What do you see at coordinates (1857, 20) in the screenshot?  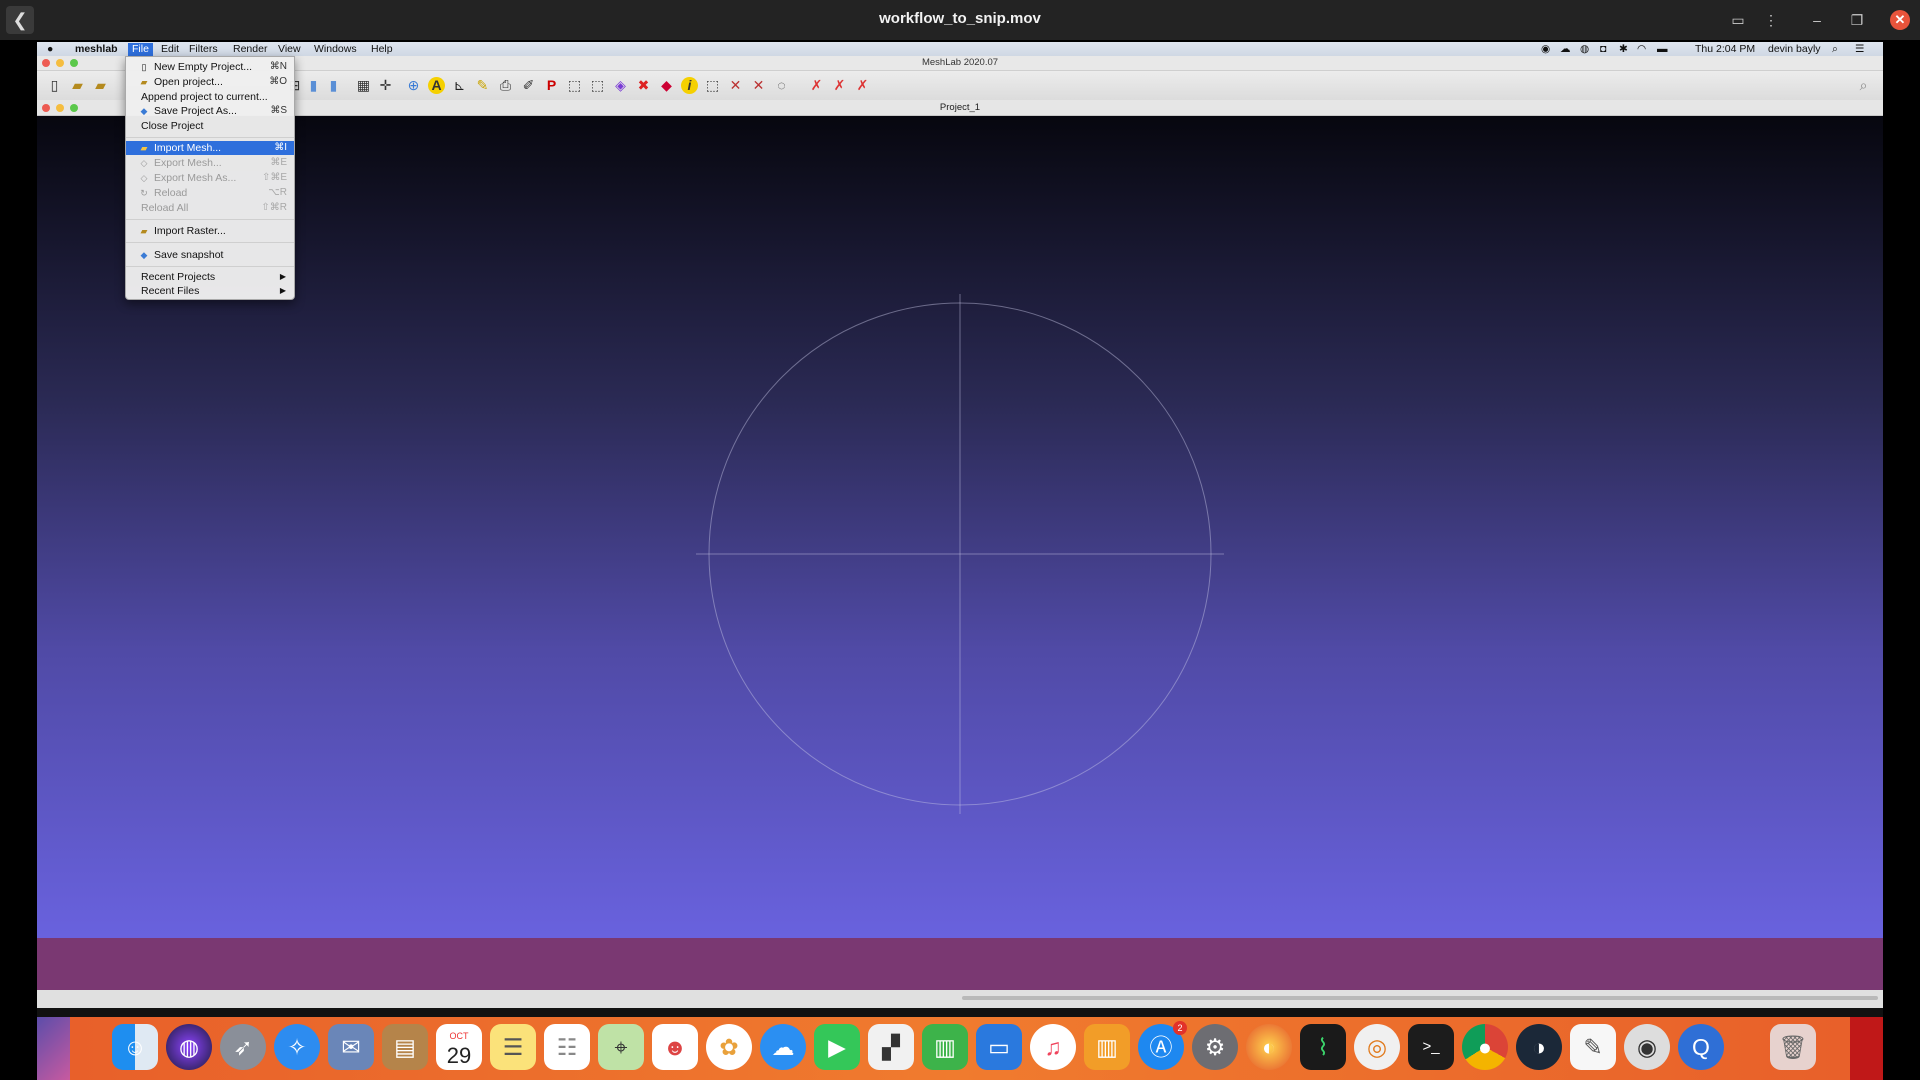 I see `restore-button: ❐` at bounding box center [1857, 20].